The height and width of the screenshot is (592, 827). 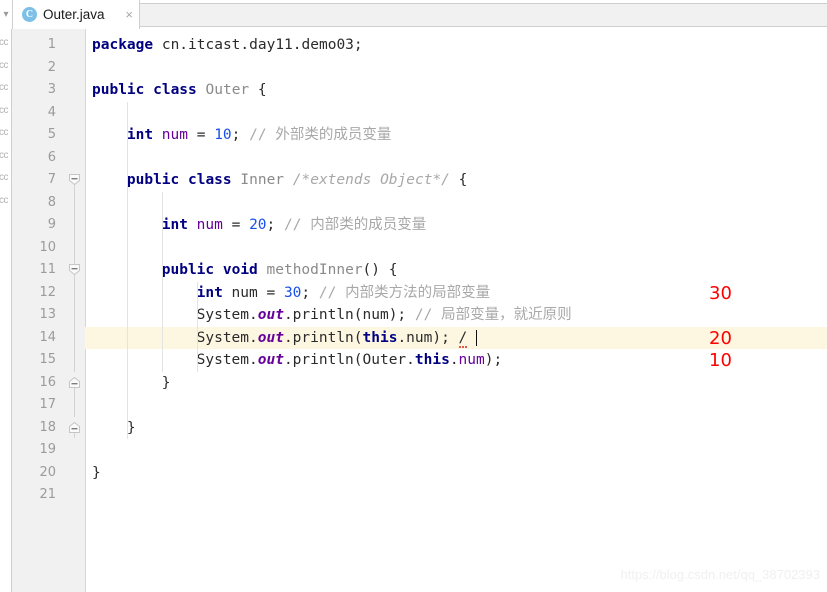 I want to click on code-token: 20, so click(x=258, y=225).